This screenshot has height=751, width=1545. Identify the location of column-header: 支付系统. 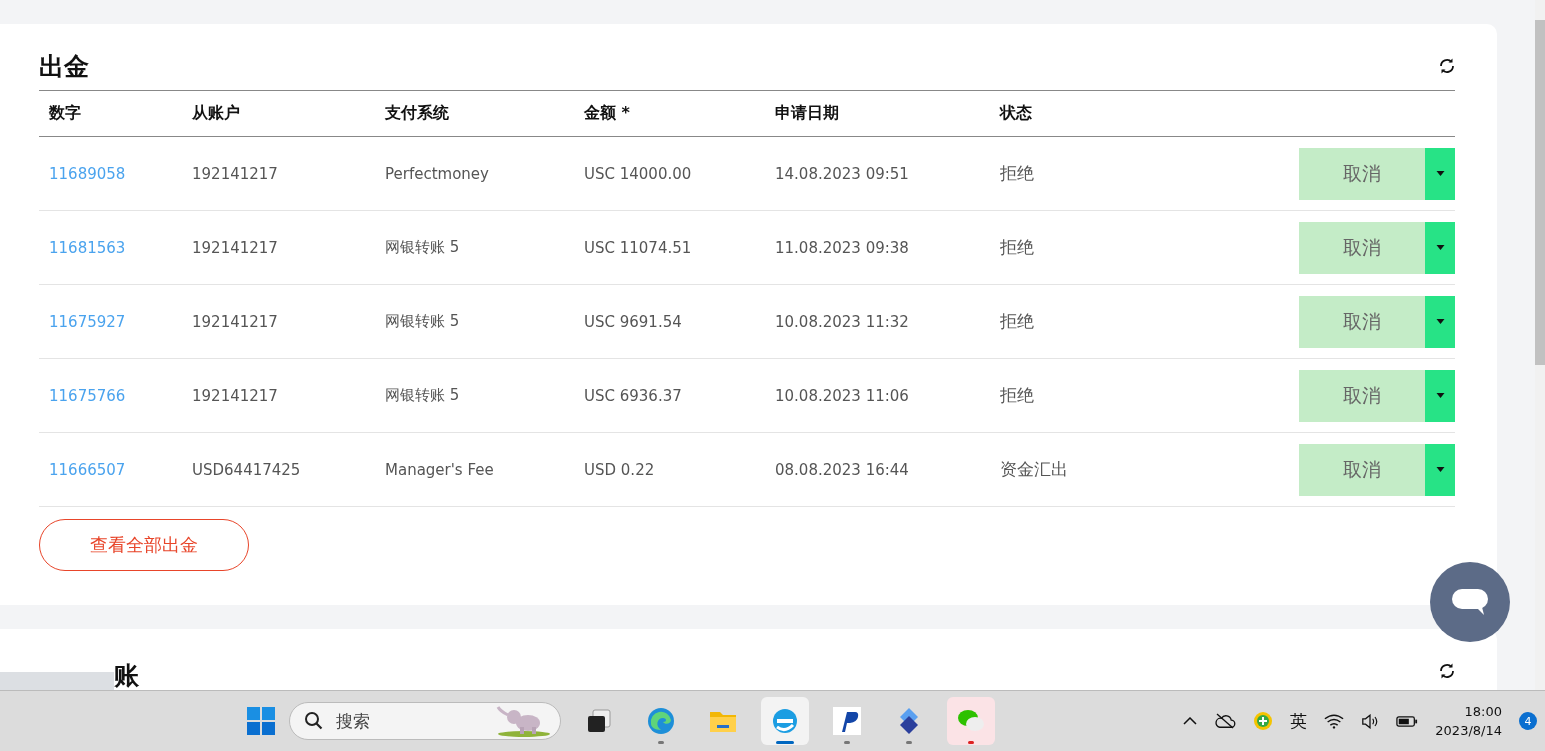
(417, 113).